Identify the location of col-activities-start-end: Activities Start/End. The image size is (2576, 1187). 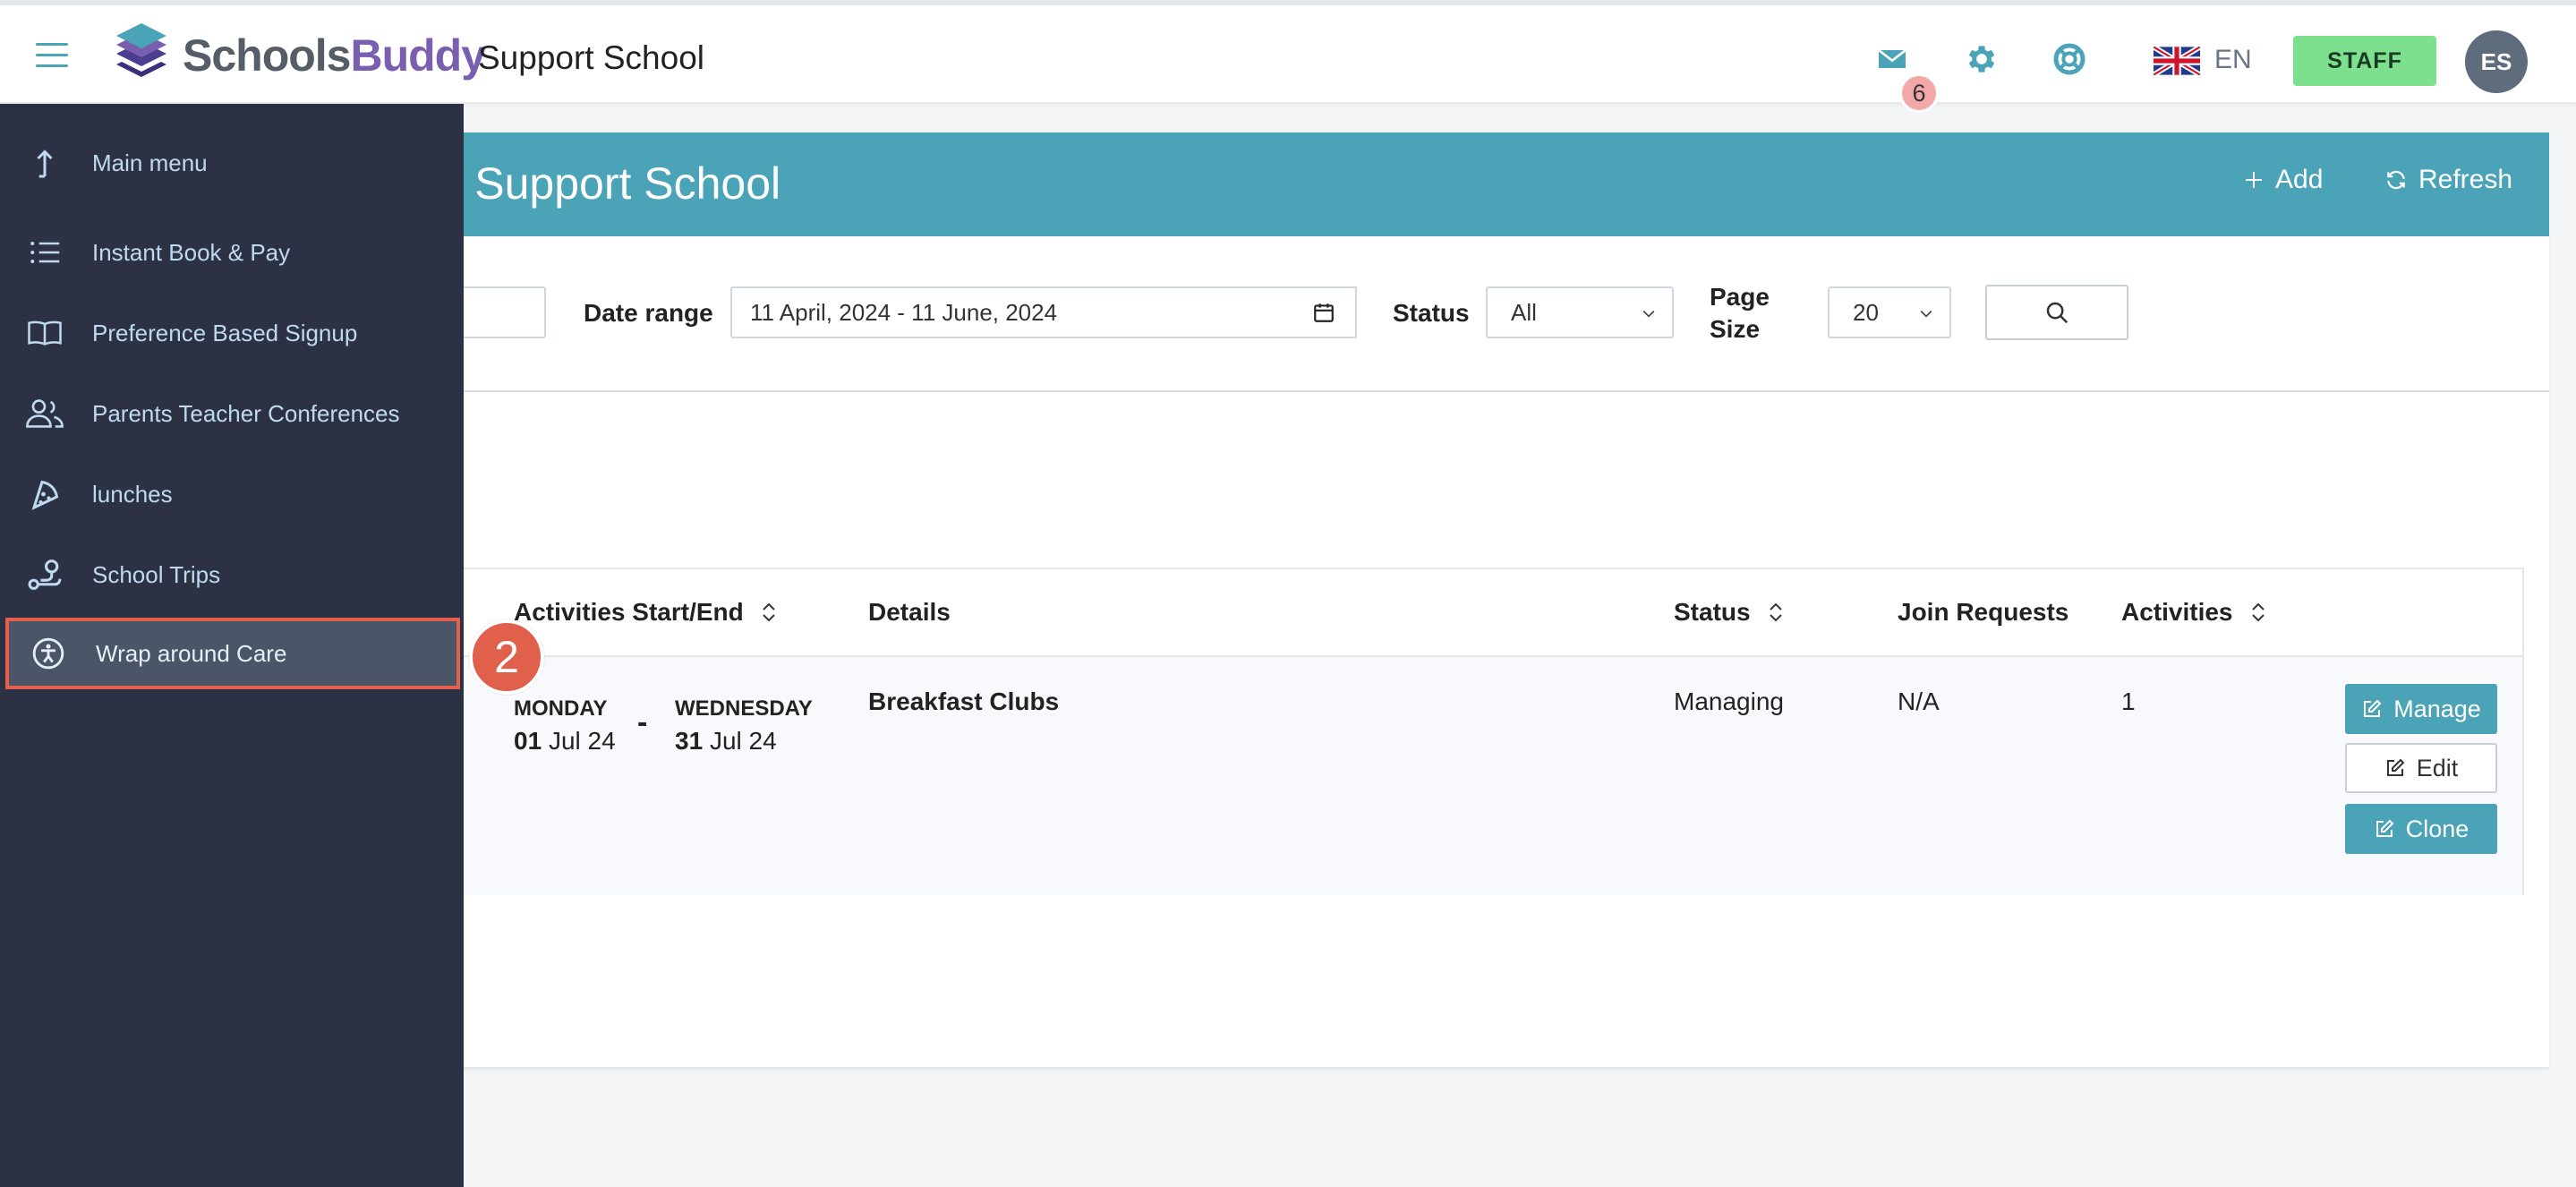
(646, 612).